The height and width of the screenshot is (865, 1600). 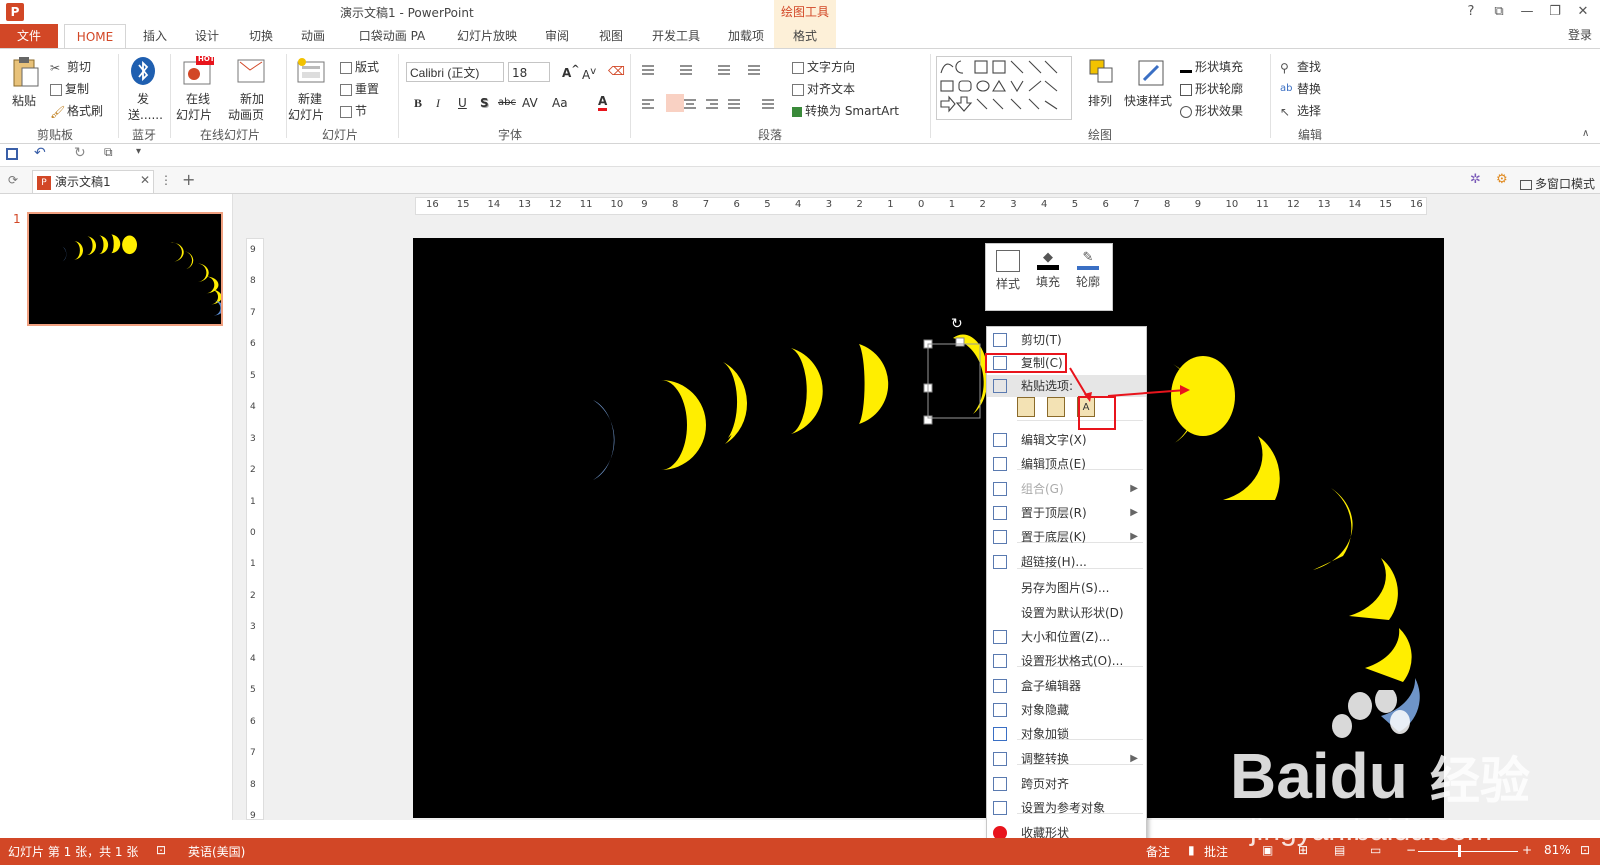 What do you see at coordinates (188, 179) in the screenshot?
I see `new-tab-icon: +` at bounding box center [188, 179].